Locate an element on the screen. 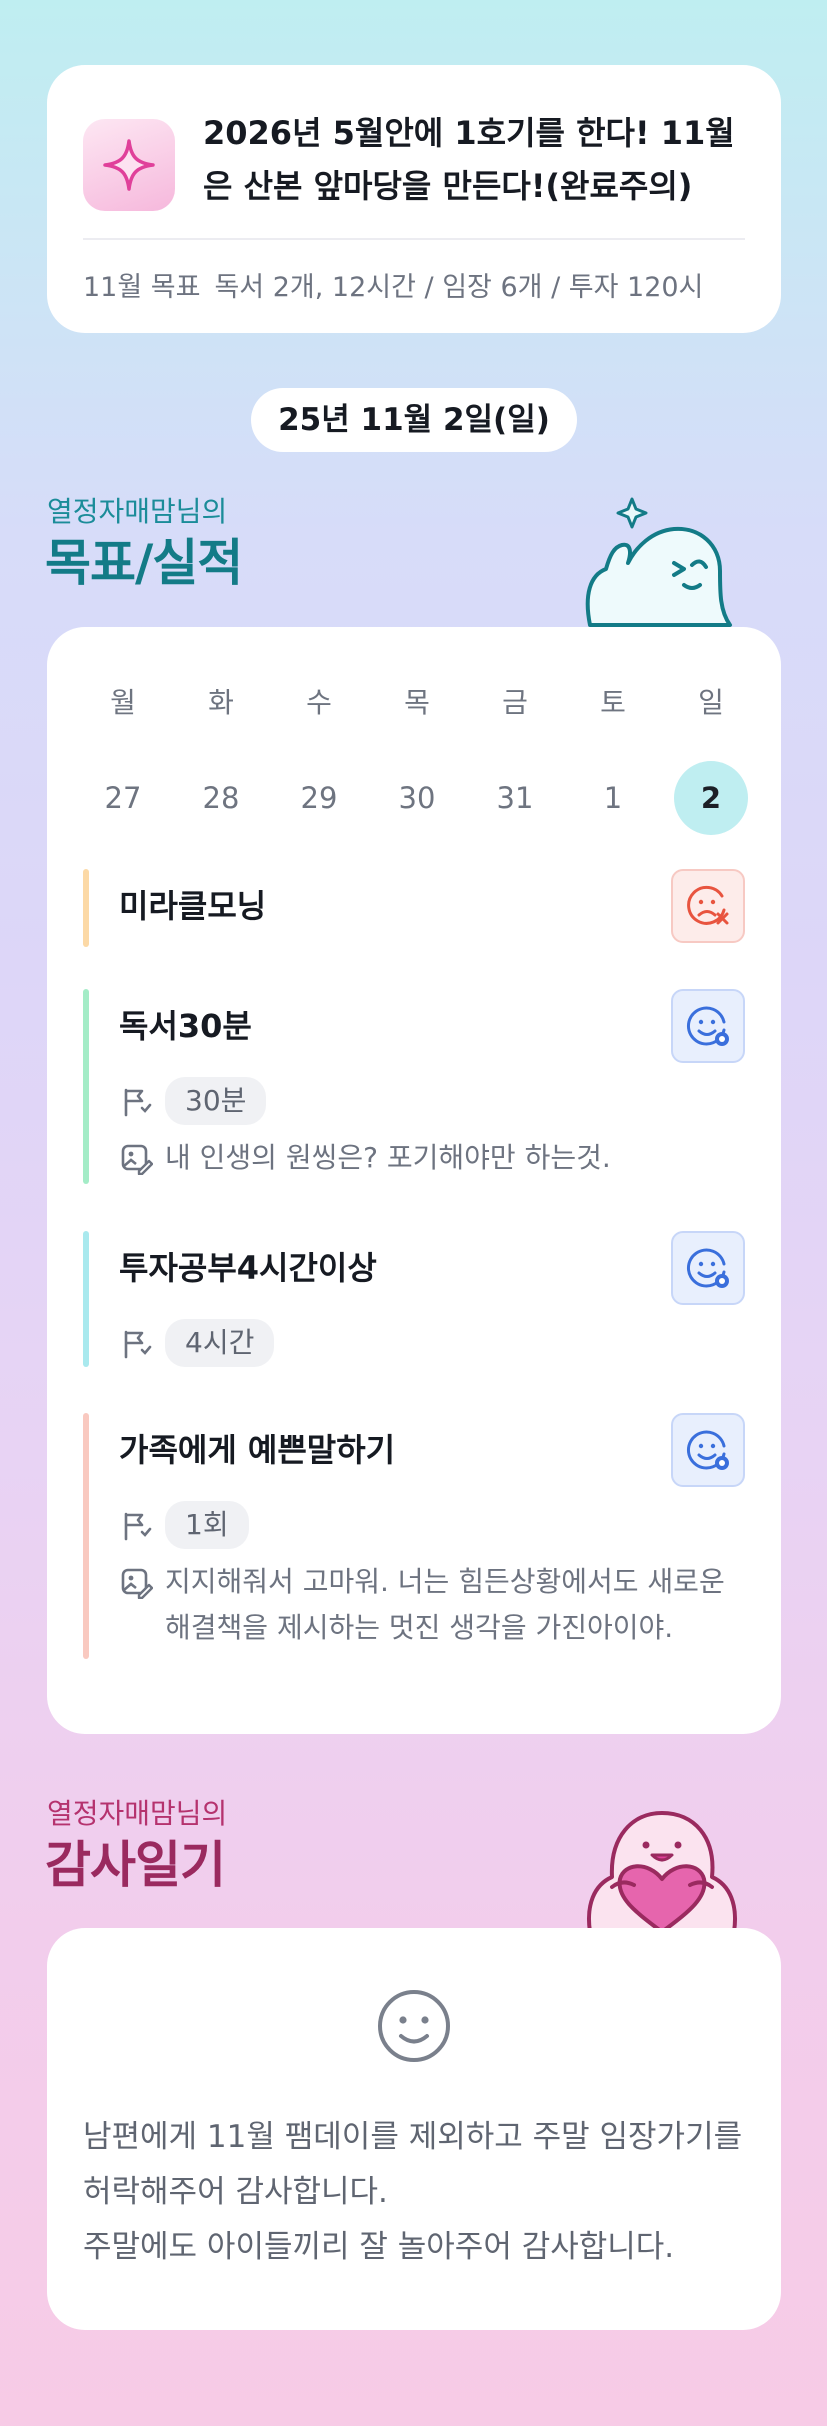 The width and height of the screenshot is (827, 2426). day-name: 목 is located at coordinates (417, 702).